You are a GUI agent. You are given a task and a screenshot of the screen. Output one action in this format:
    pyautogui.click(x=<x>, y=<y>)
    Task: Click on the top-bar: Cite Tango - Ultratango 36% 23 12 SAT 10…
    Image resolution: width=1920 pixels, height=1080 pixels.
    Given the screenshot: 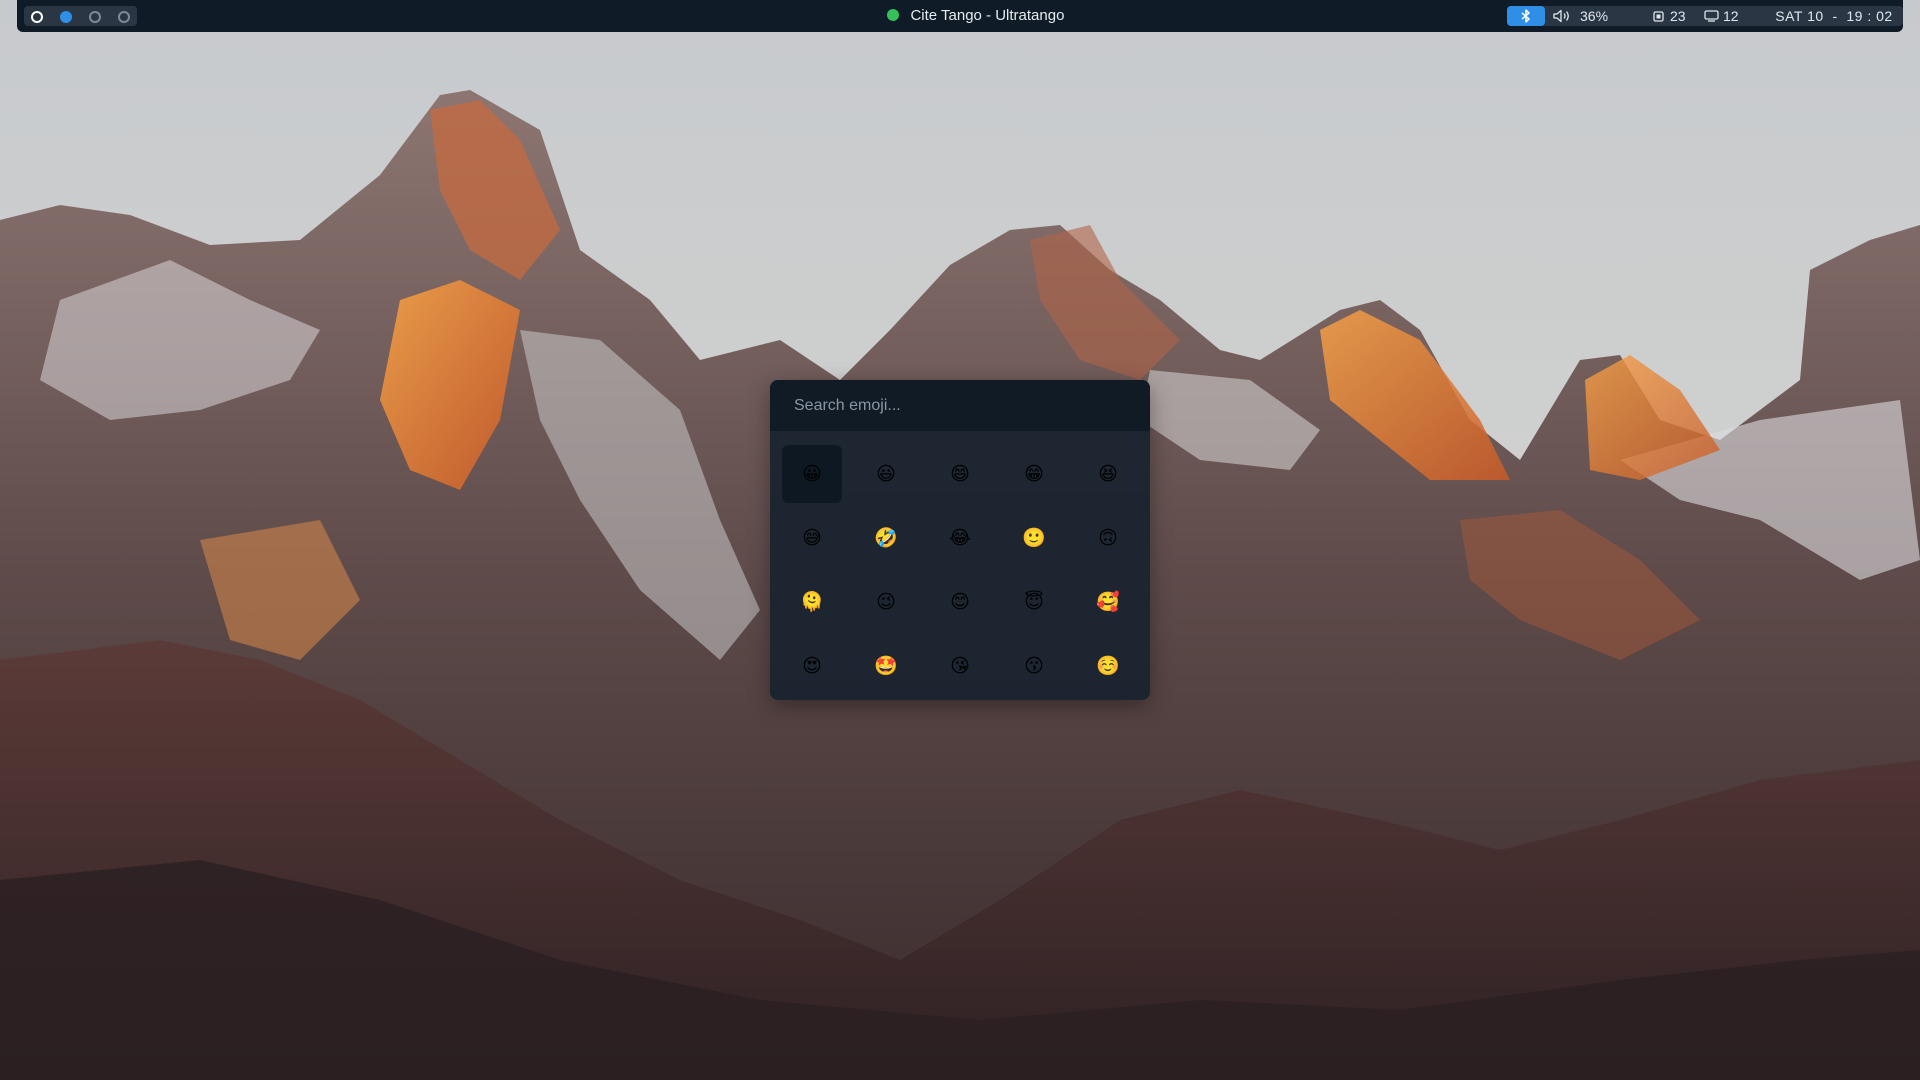 What is the action you would take?
    pyautogui.click(x=960, y=16)
    